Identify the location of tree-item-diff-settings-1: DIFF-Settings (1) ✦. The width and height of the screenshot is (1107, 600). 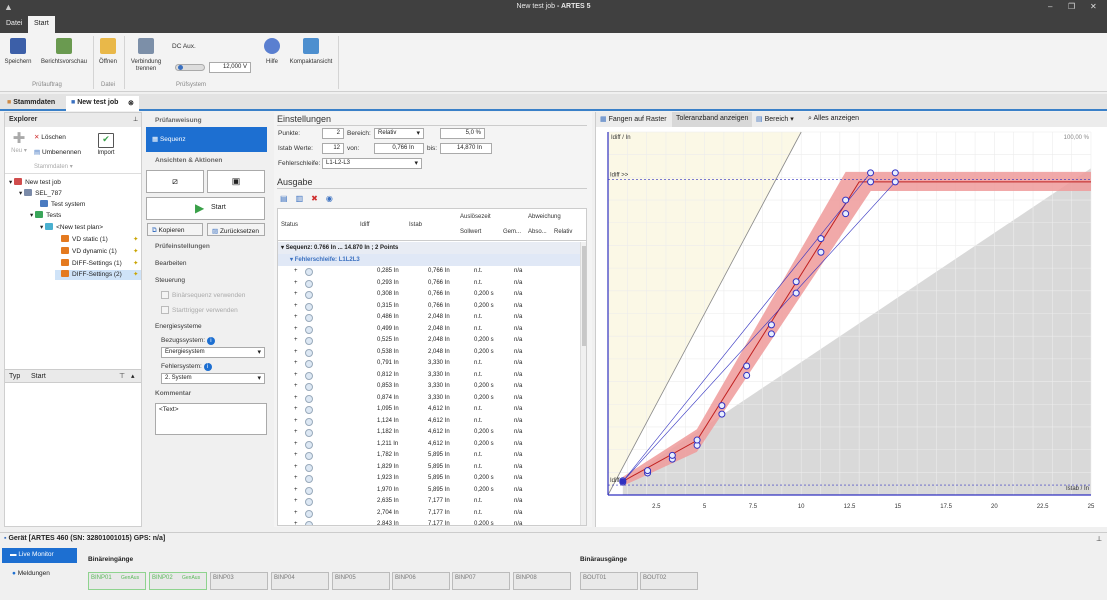
(101, 264).